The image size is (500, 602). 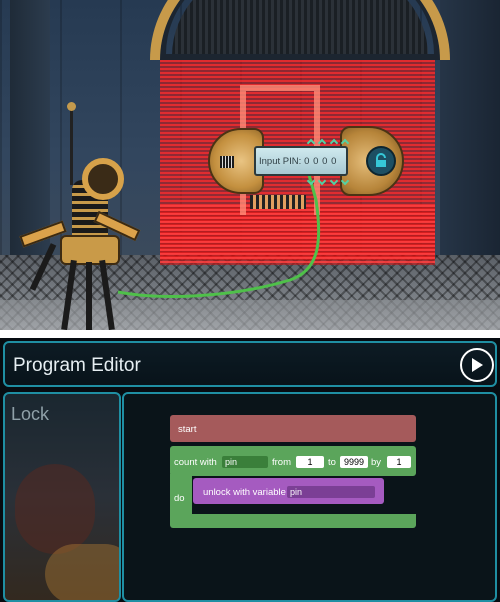 What do you see at coordinates (280, 161) in the screenshot?
I see `pin-label: Input PIN:` at bounding box center [280, 161].